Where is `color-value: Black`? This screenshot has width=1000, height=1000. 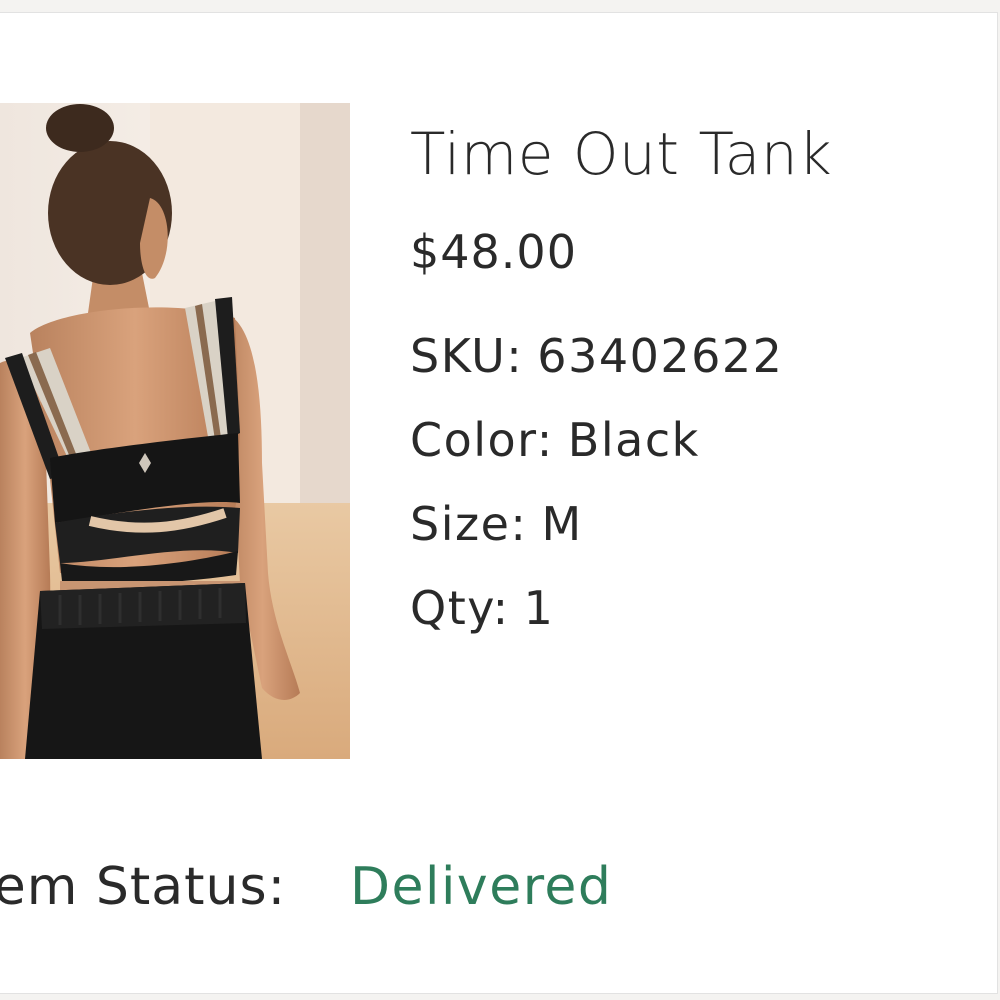
color-value: Black is located at coordinates (633, 440).